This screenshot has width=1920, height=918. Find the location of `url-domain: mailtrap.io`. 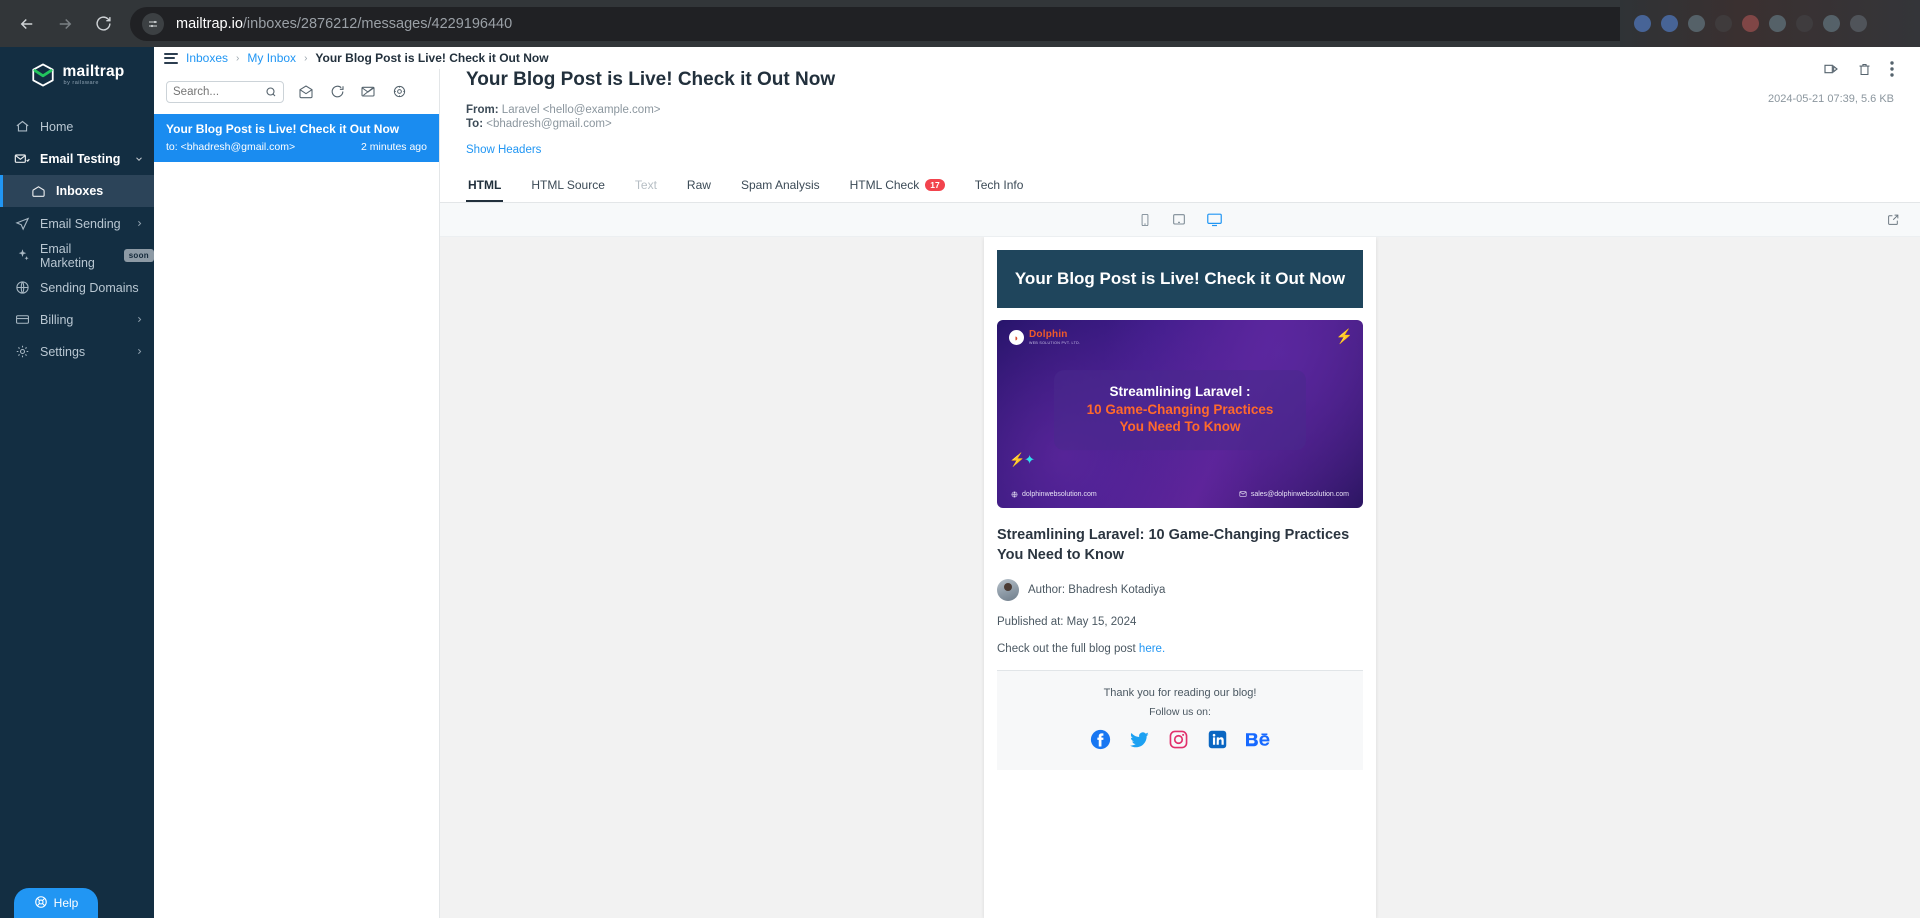

url-domain: mailtrap.io is located at coordinates (209, 23).